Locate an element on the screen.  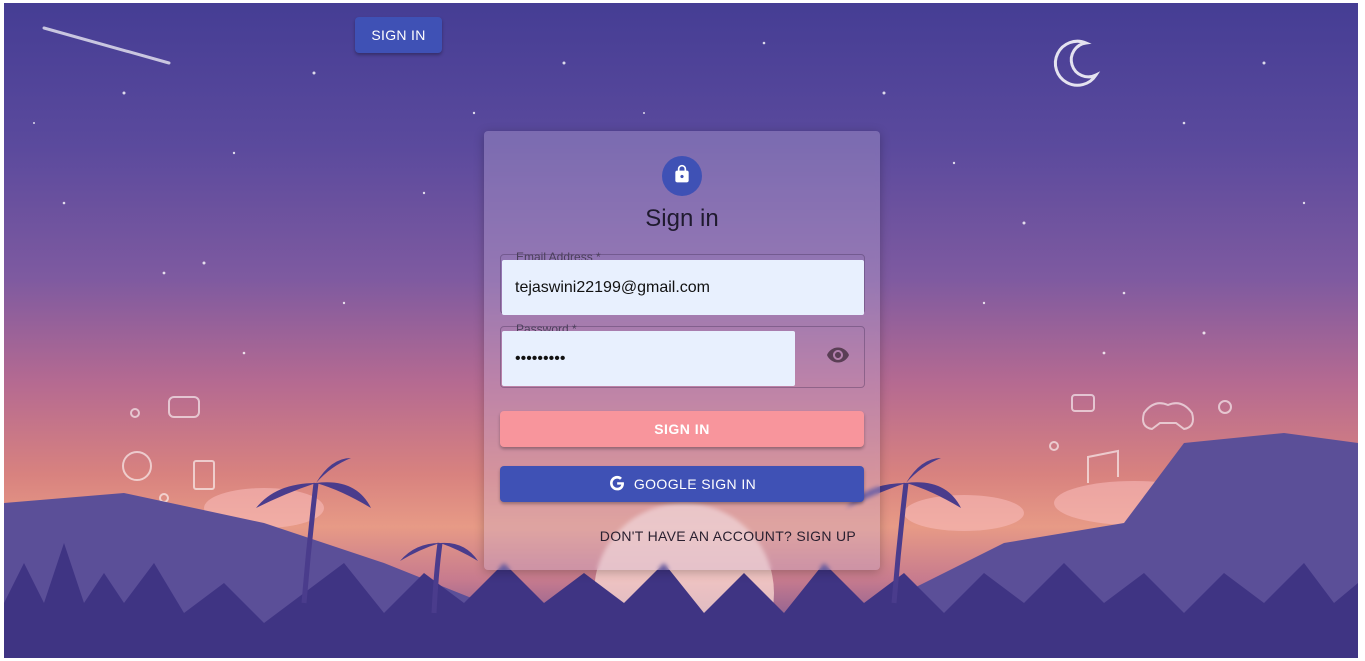
toggle-password-visibility-button is located at coordinates (838, 357).